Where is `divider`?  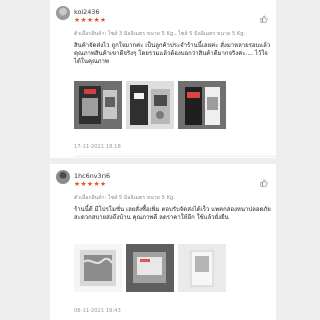
divider is located at coordinates (175, 156).